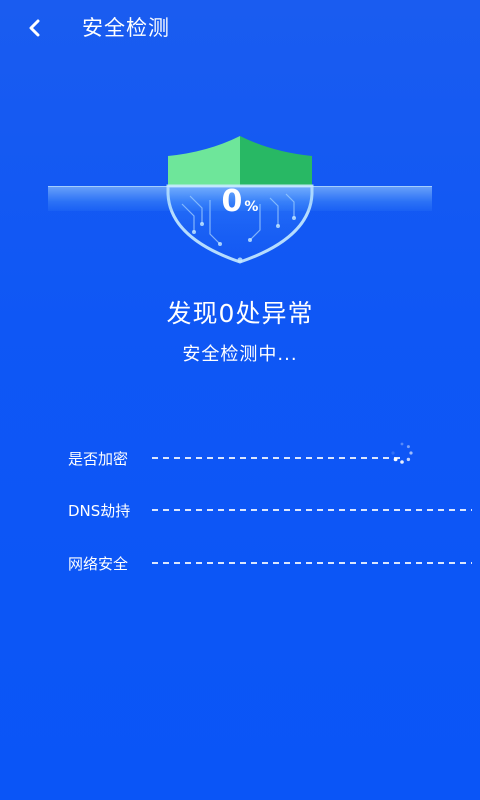 This screenshot has width=480, height=800. I want to click on check-label: 是否加密, so click(98, 459).